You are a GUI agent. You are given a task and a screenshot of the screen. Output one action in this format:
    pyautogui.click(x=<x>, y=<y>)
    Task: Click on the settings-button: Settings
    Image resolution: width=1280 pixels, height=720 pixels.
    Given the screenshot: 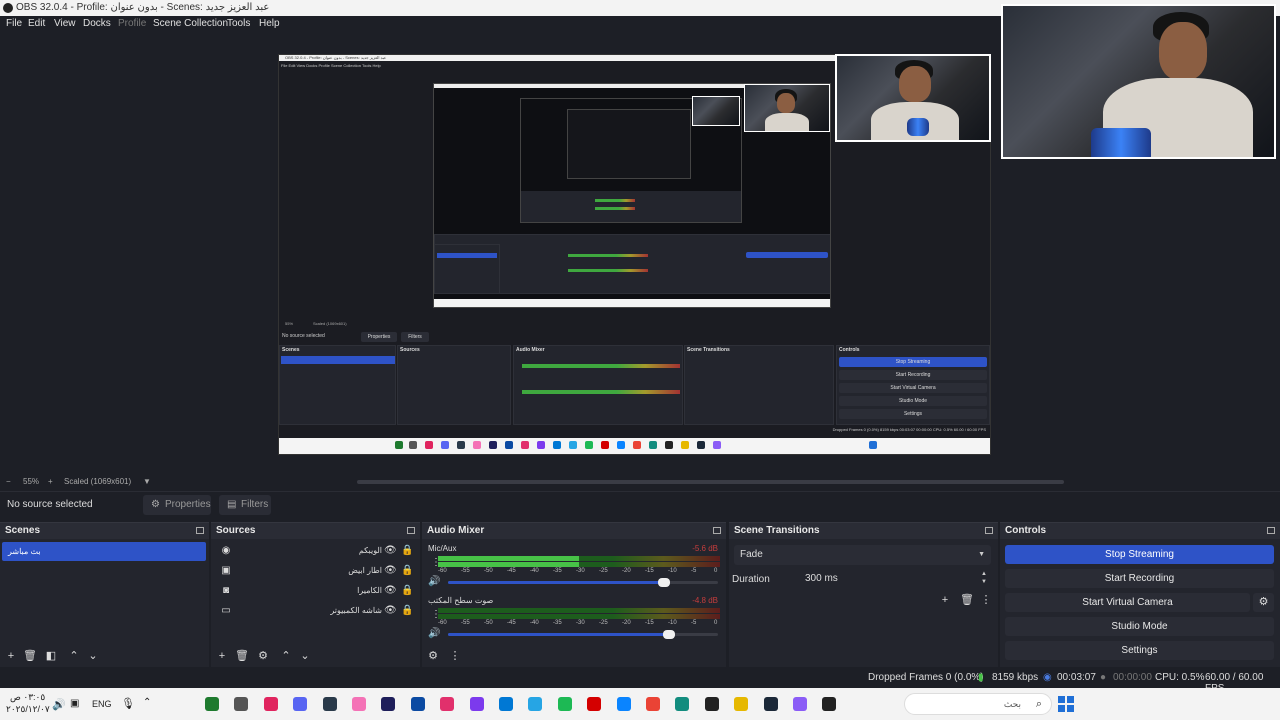 What is the action you would take?
    pyautogui.click(x=1139, y=650)
    